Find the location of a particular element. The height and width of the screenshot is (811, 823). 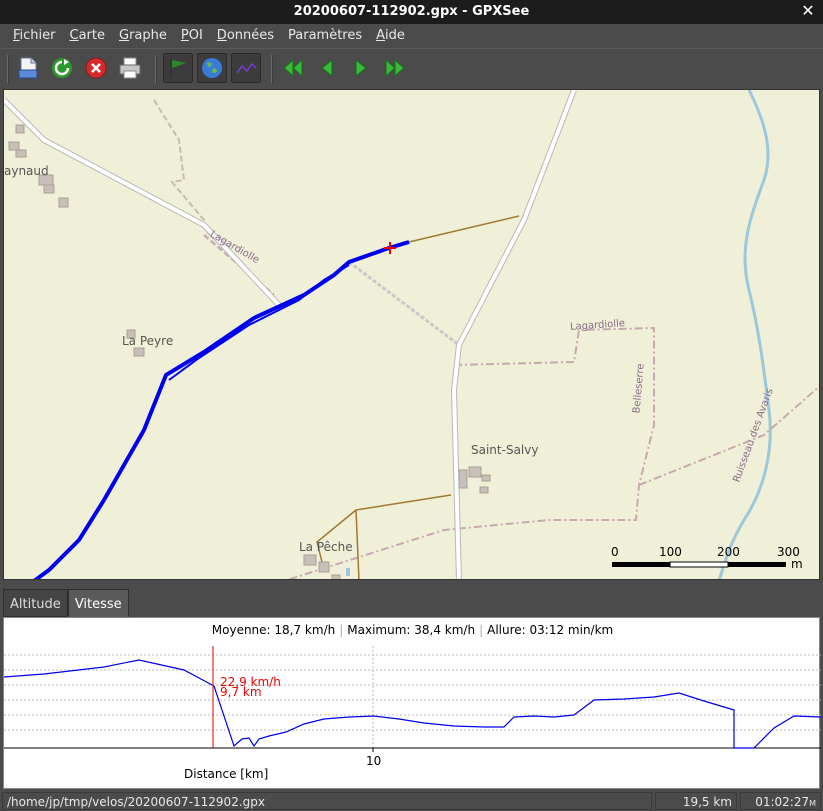

graph-icon is located at coordinates (246, 68).